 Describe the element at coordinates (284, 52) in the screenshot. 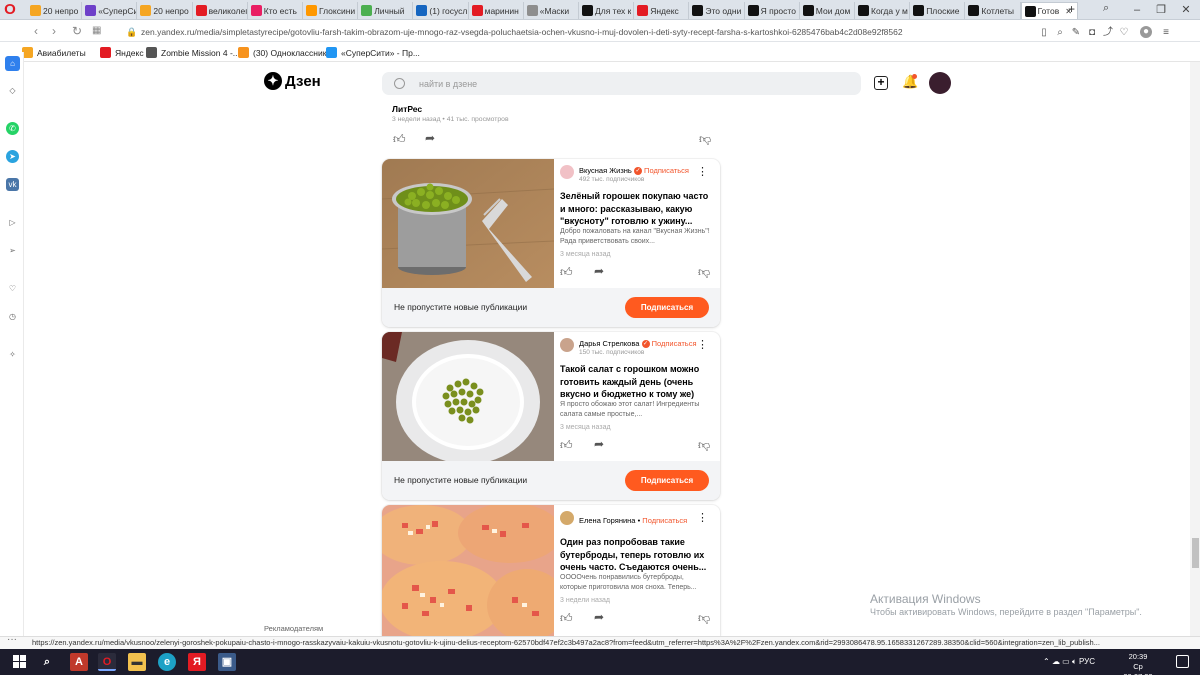

I see `bookmark-item: (30) Одноклассники` at that location.